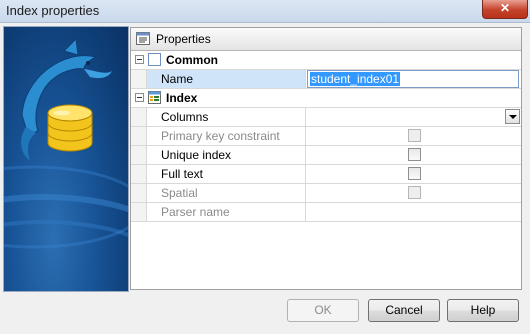 The height and width of the screenshot is (334, 530). I want to click on columns-dropdown, so click(413, 117).